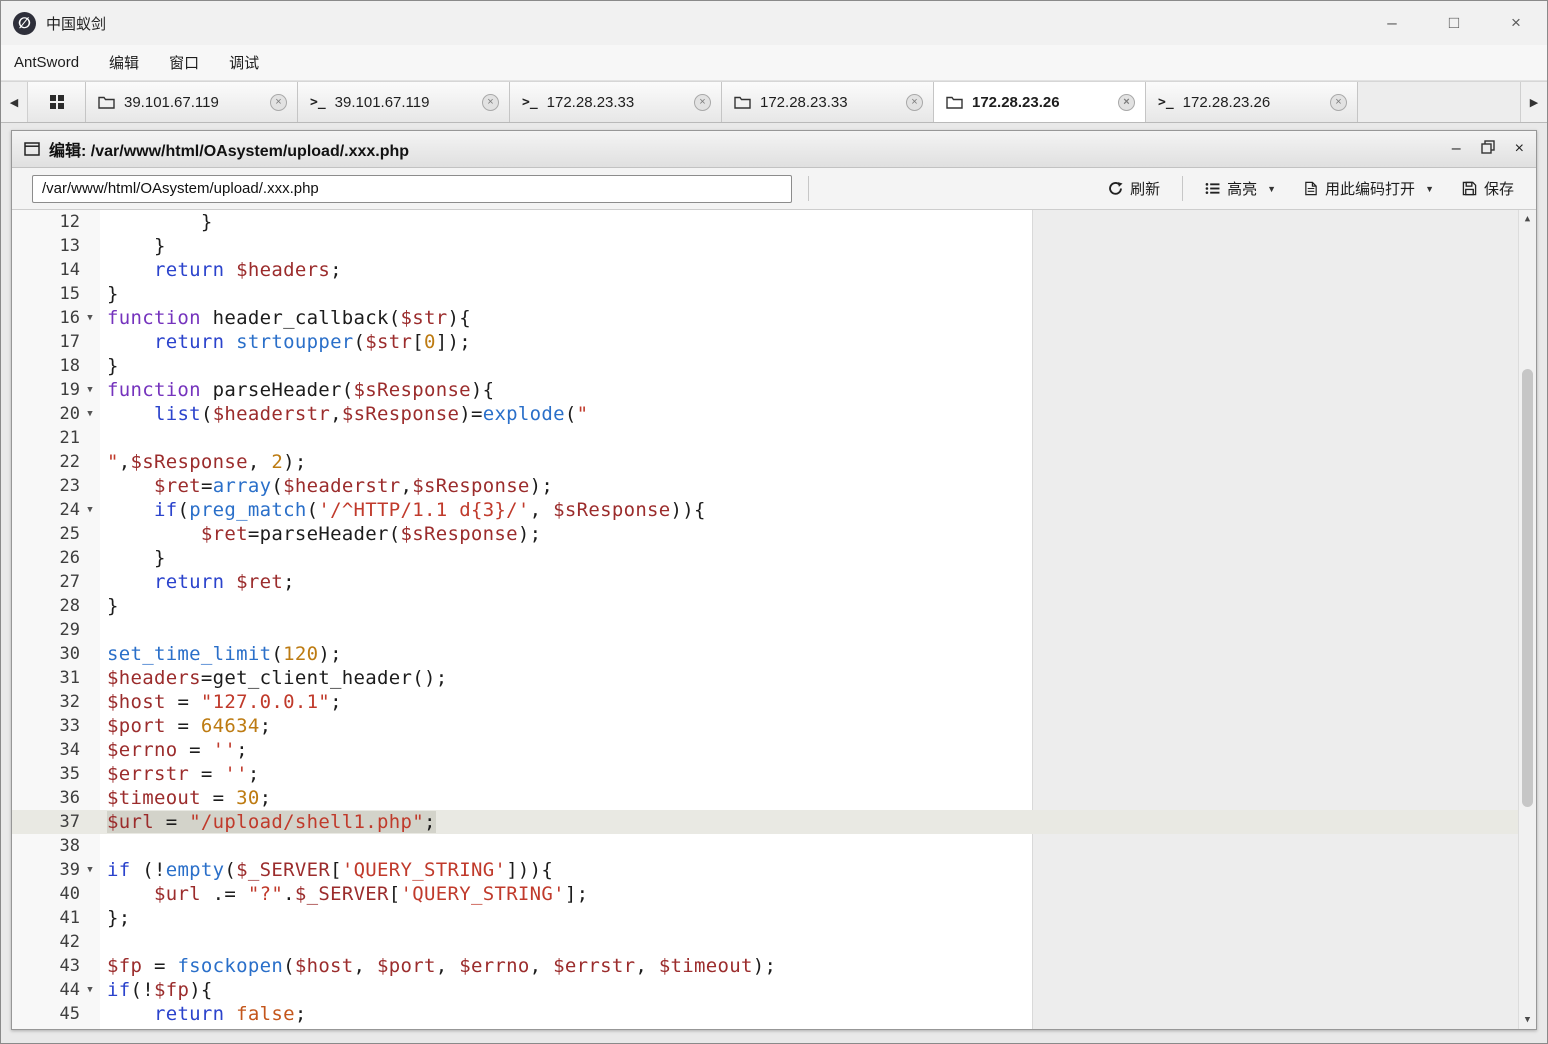 Image resolution: width=1548 pixels, height=1044 pixels. What do you see at coordinates (809, 558) in the screenshot?
I see `code-line-26: }` at bounding box center [809, 558].